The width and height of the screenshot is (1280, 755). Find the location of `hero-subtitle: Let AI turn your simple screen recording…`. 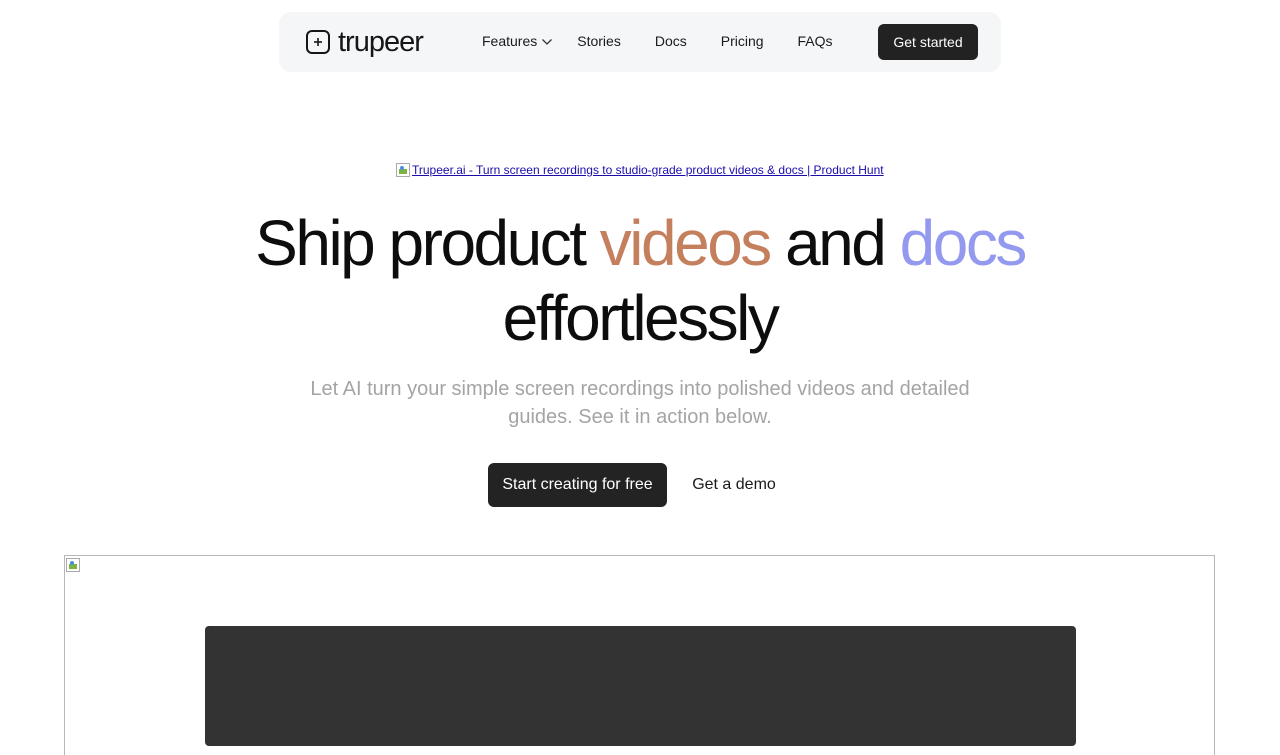

hero-subtitle: Let AI turn your simple screen recording… is located at coordinates (640, 403).